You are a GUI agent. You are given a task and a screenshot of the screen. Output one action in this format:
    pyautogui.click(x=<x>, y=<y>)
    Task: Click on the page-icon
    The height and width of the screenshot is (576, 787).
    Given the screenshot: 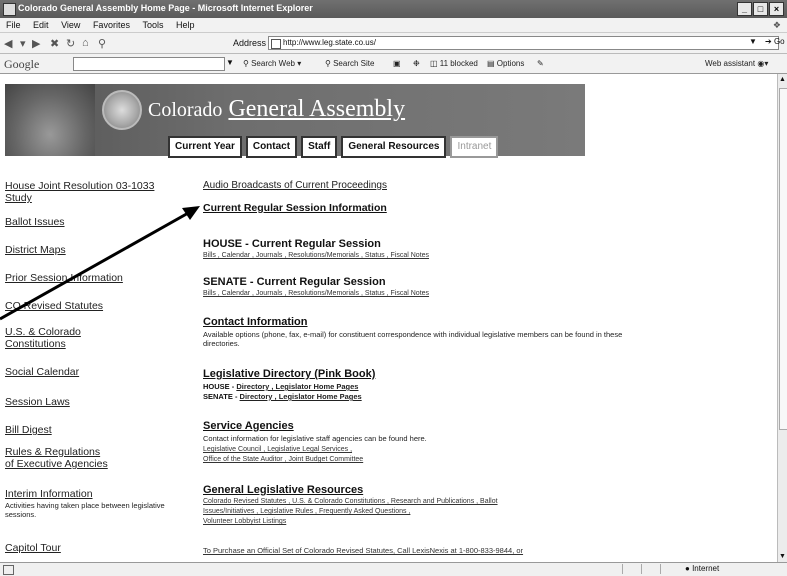 What is the action you would take?
    pyautogui.click(x=276, y=44)
    